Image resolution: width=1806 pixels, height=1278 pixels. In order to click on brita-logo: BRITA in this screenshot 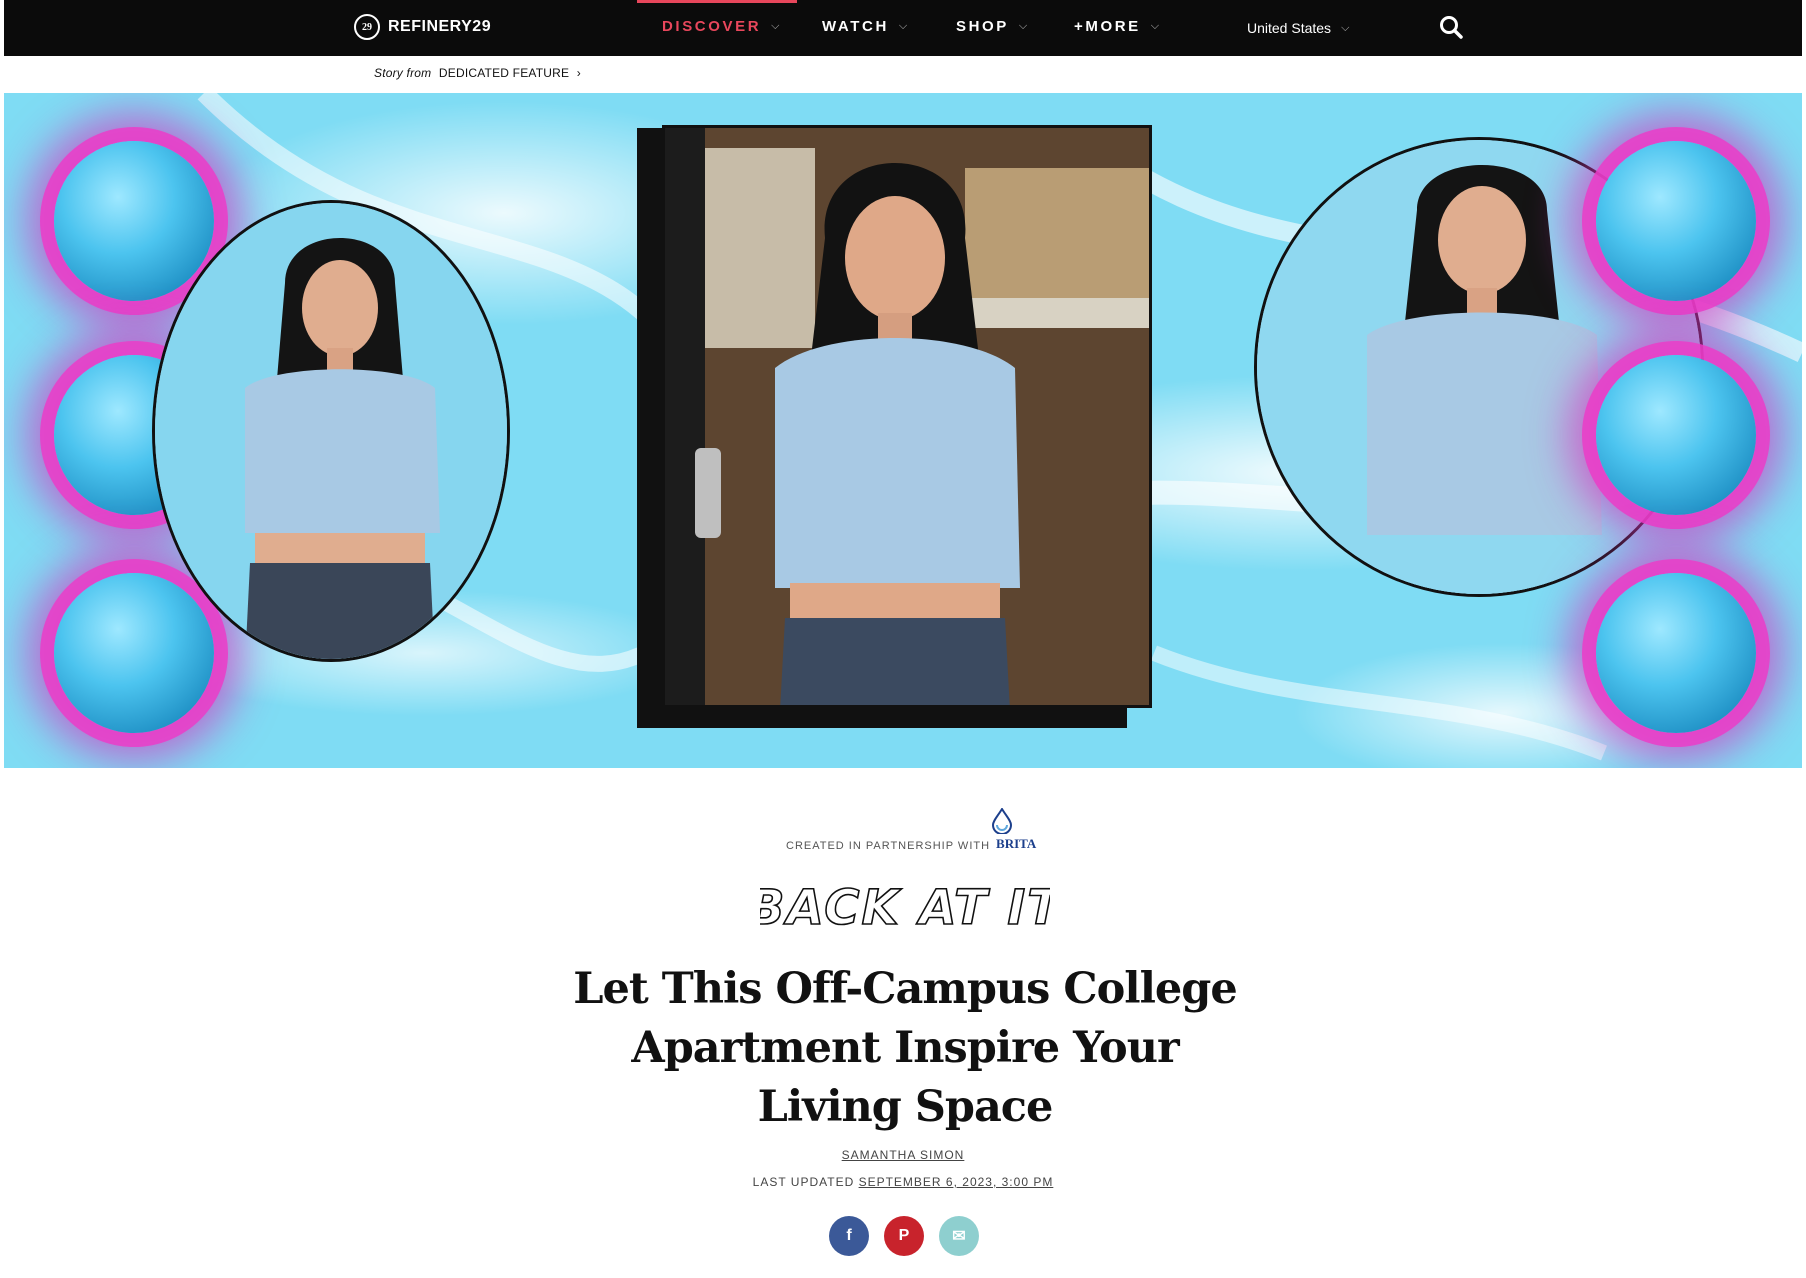, I will do `click(1016, 843)`.